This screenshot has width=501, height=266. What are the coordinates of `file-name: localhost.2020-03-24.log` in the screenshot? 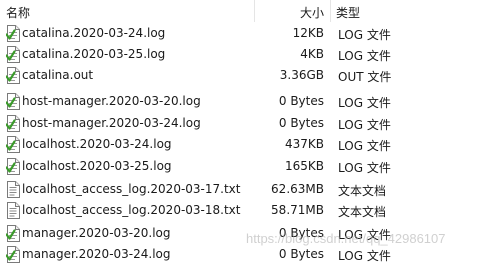 It's located at (97, 144).